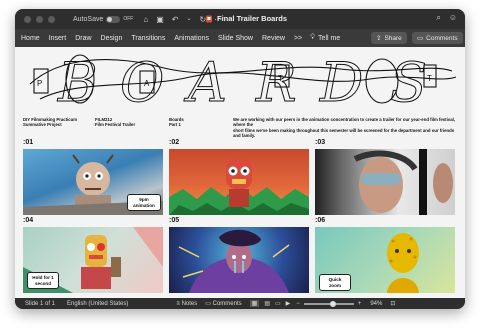 Image resolution: width=480 pixels, height=334 pixels. What do you see at coordinates (83, 38) in the screenshot?
I see `tab-draw: Draw` at bounding box center [83, 38].